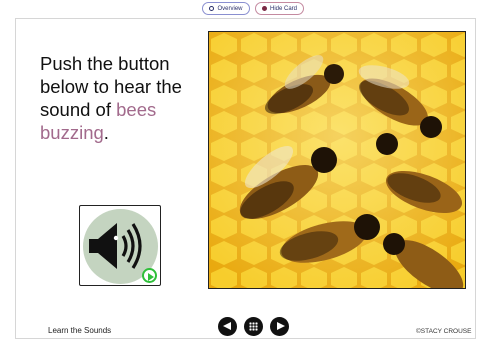 Image resolution: width=500 pixels, height=339 pixels. Describe the element at coordinates (444, 331) in the screenshot. I see `copyright-credit: ©STACY CROUSE` at that location.